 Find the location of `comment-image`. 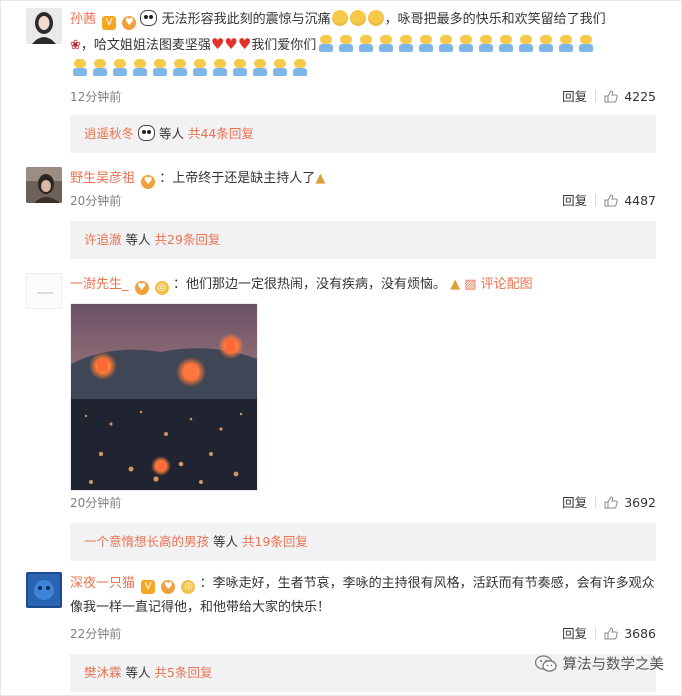

comment-image is located at coordinates (164, 397).